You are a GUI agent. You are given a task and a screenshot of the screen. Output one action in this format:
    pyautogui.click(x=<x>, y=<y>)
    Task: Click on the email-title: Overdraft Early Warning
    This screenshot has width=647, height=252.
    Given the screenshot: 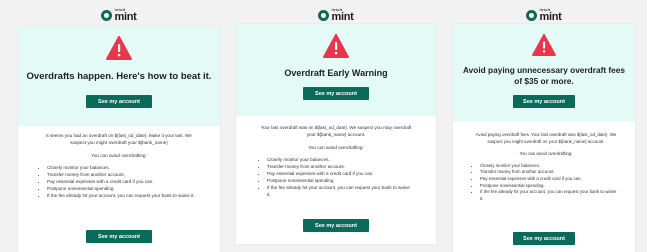 What is the action you would take?
    pyautogui.click(x=336, y=73)
    